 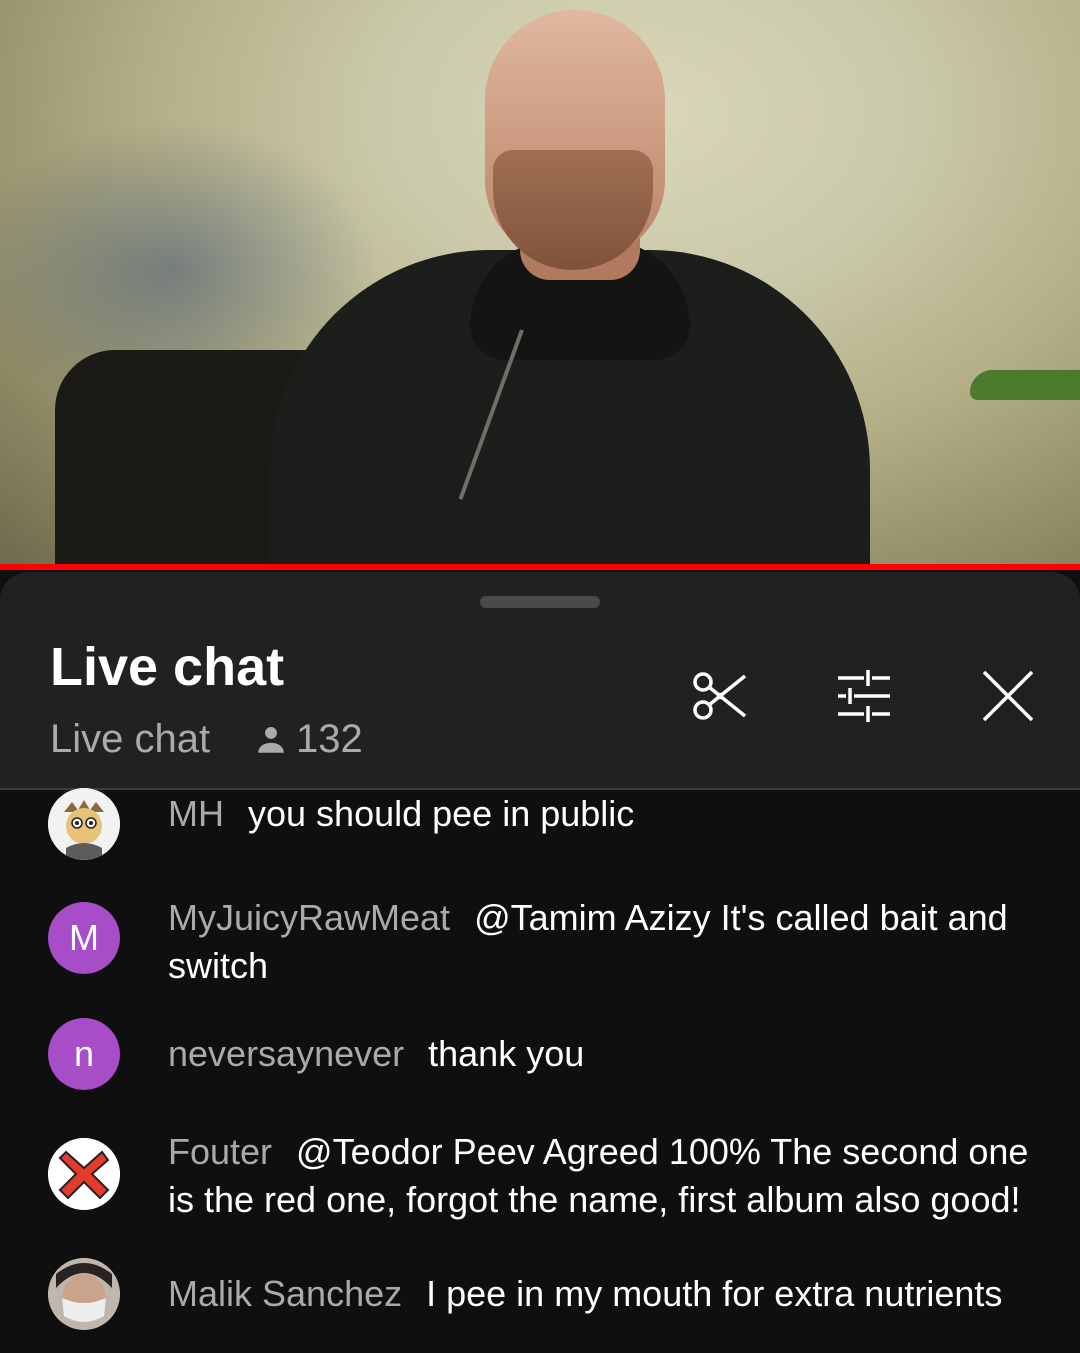 I want to click on chat-mode-selector: Live chat, so click(x=130, y=739).